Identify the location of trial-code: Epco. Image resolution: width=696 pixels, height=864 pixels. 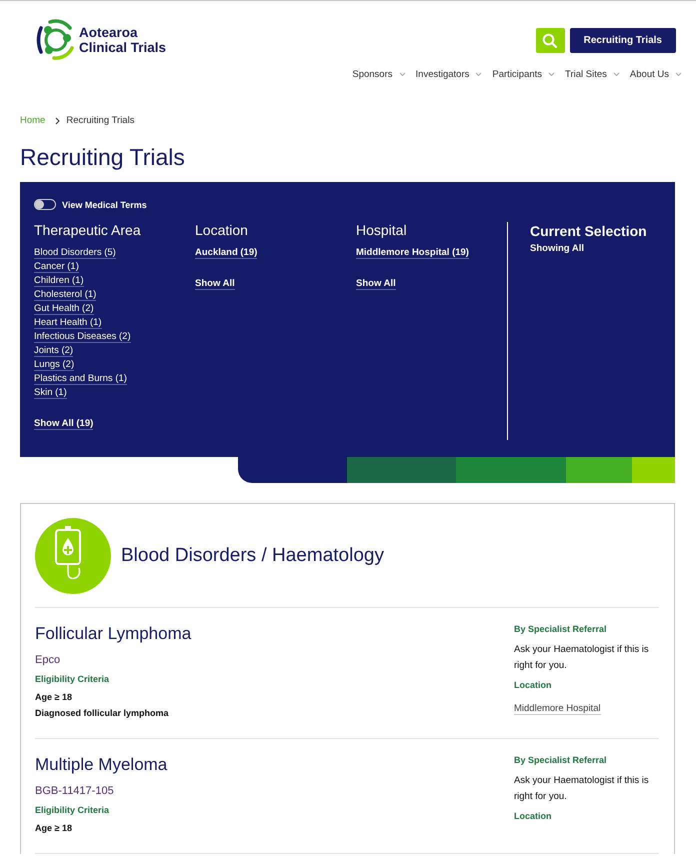
(48, 660).